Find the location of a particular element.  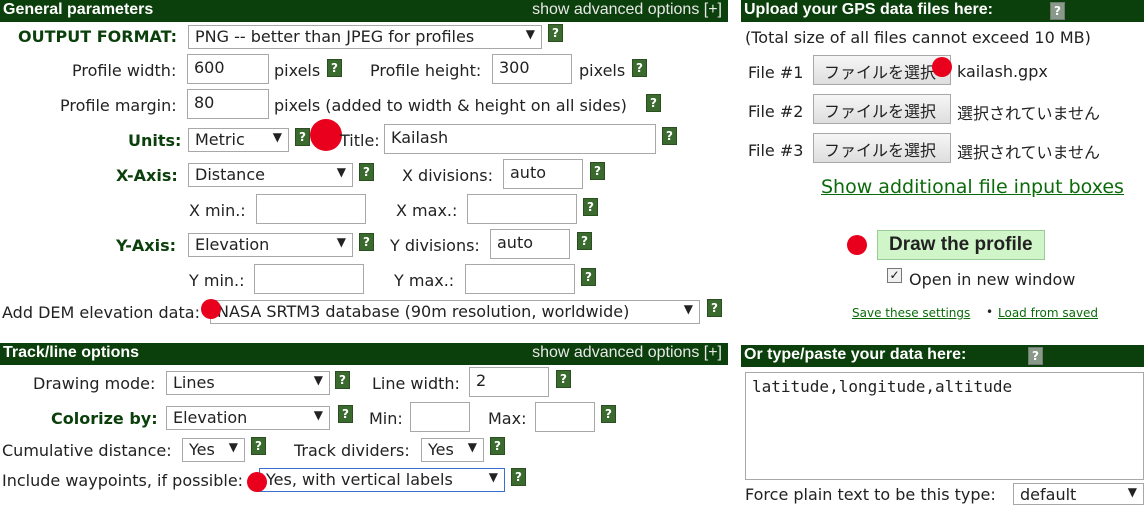

general-show-advanced-link: show advanced options [+] is located at coordinates (627, 10).